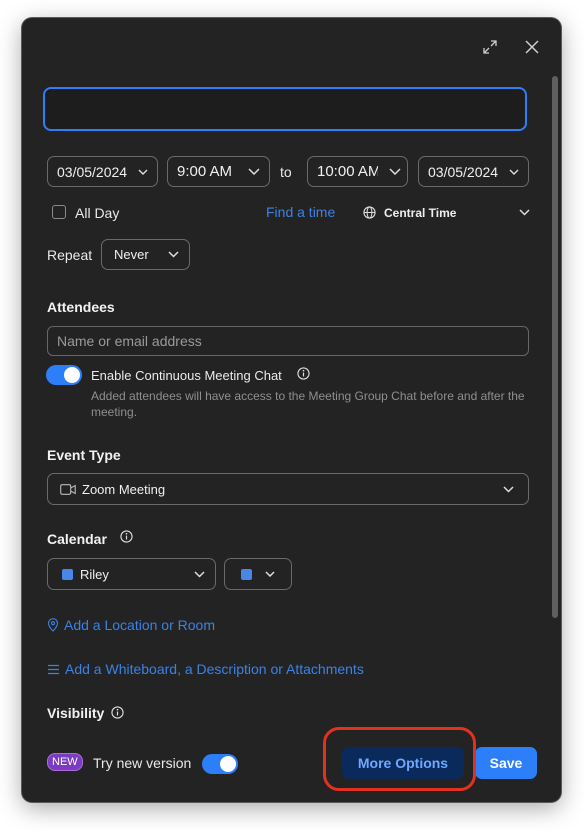 The image size is (584, 830). I want to click on add-location-label: Add a Location or Room, so click(139, 625).